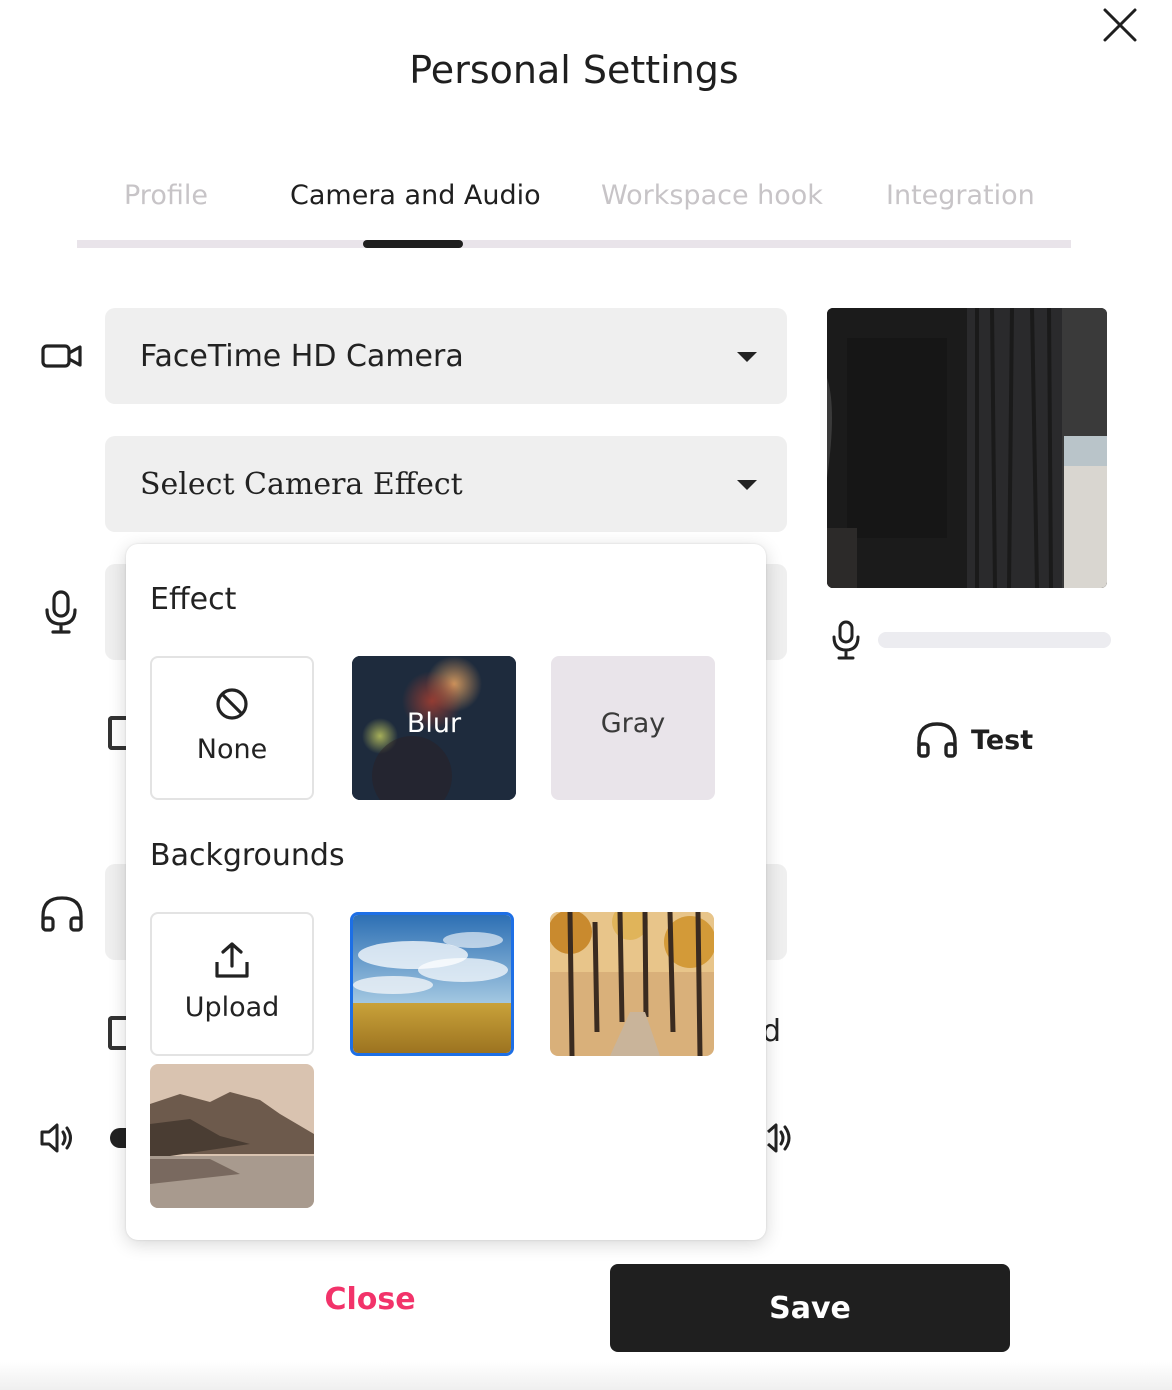  I want to click on test-label: Test, so click(1002, 740).